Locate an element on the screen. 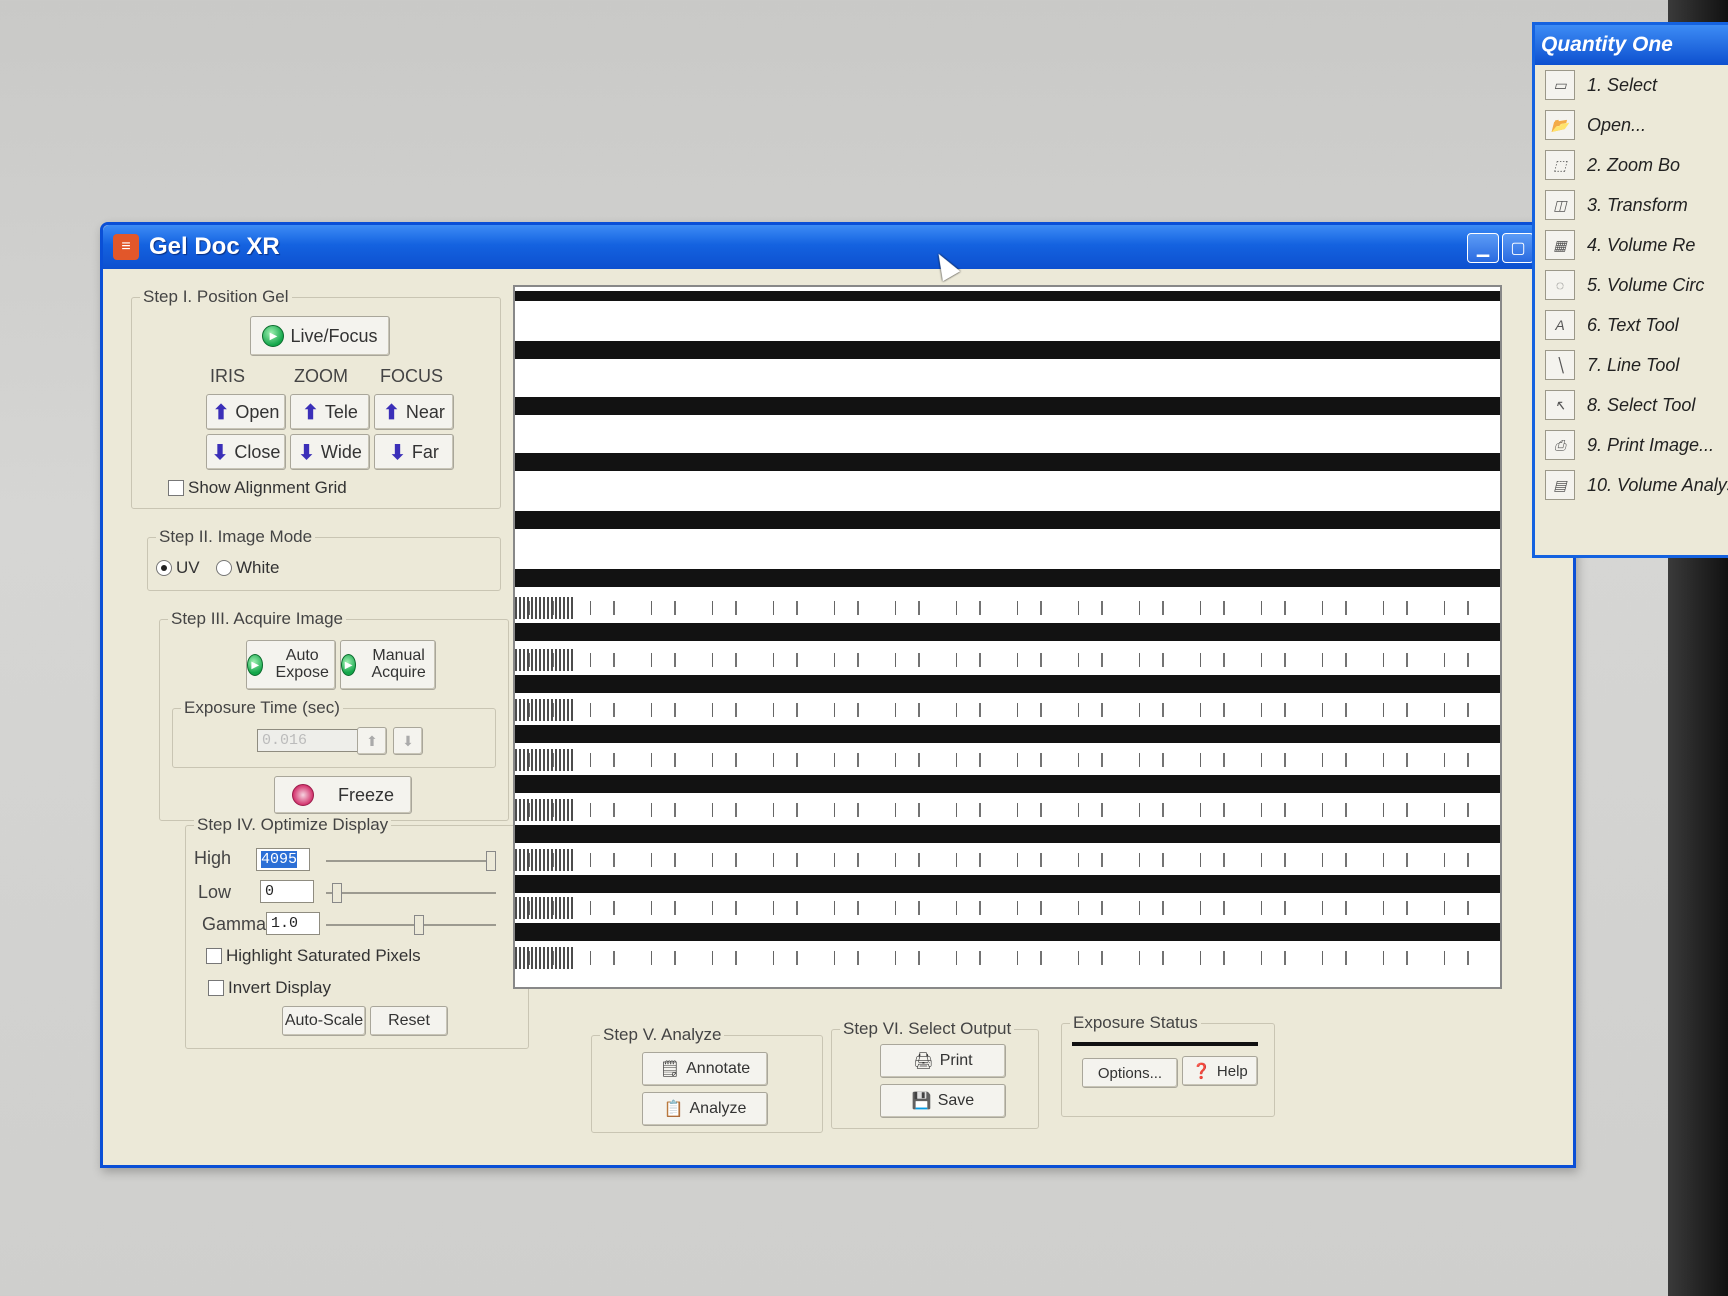 This screenshot has width=1728, height=1296. focus-far-button: ⬇ Far is located at coordinates (414, 452).